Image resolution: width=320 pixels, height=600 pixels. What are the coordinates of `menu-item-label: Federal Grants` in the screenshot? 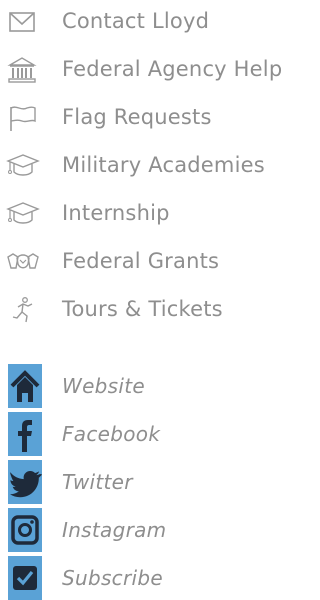 It's located at (141, 261).